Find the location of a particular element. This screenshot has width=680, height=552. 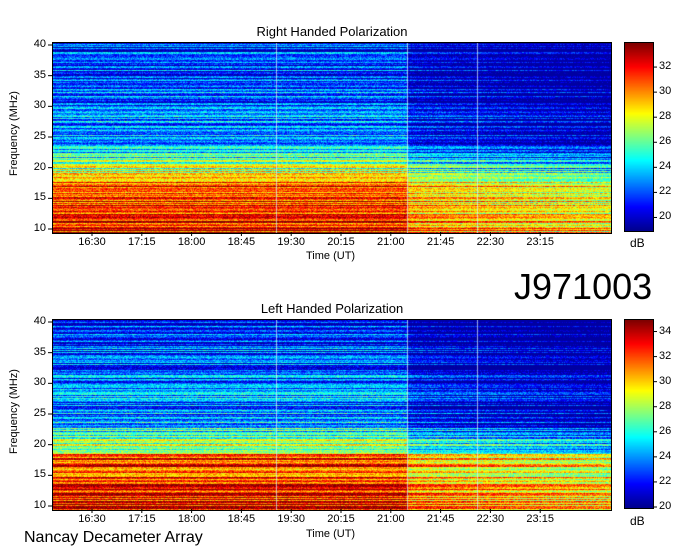

chart-title-left: Left Handed Polarization is located at coordinates (332, 308).